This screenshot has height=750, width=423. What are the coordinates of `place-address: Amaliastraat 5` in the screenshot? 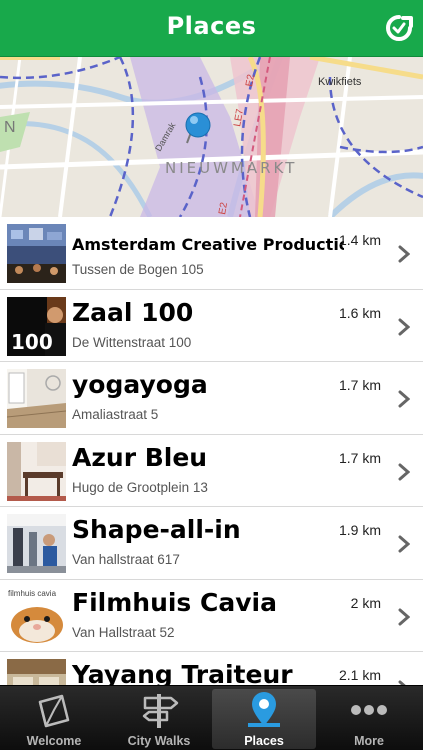 It's located at (115, 414).